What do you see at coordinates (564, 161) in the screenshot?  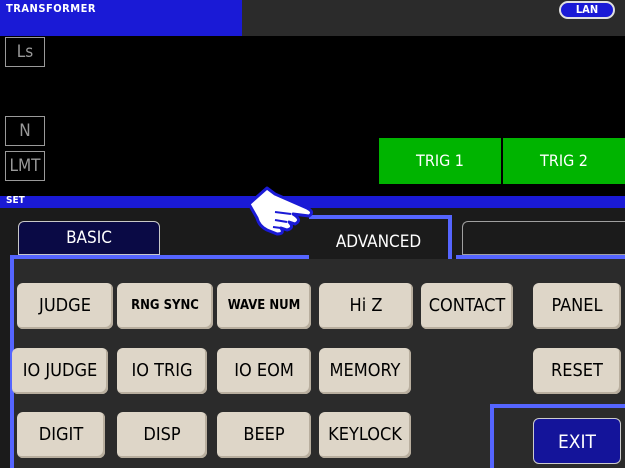 I see `trig-2-button: TRIG 2` at bounding box center [564, 161].